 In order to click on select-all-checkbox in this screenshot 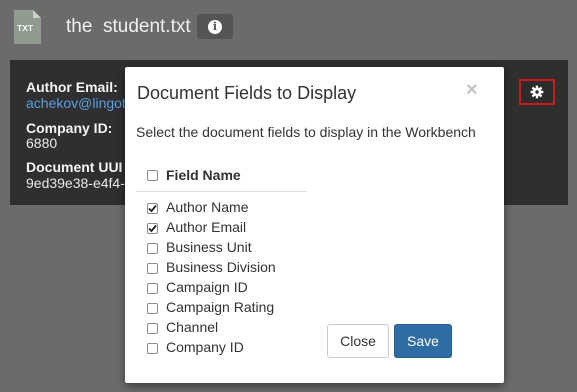, I will do `click(152, 175)`.